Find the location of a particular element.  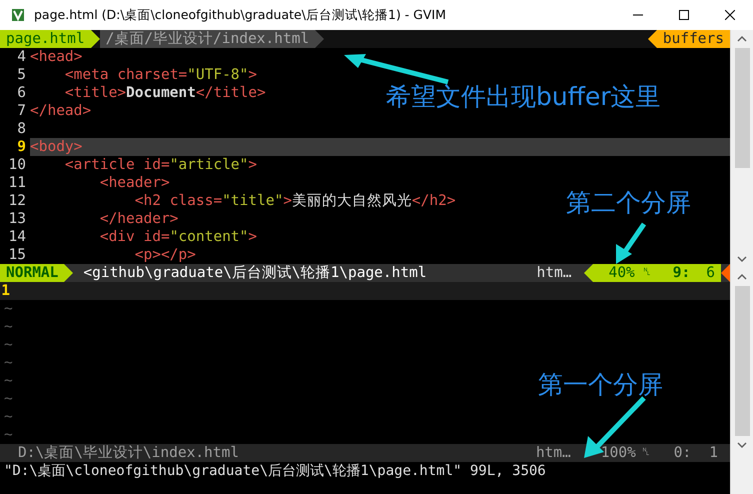

status-percent: 100% is located at coordinates (618, 453).